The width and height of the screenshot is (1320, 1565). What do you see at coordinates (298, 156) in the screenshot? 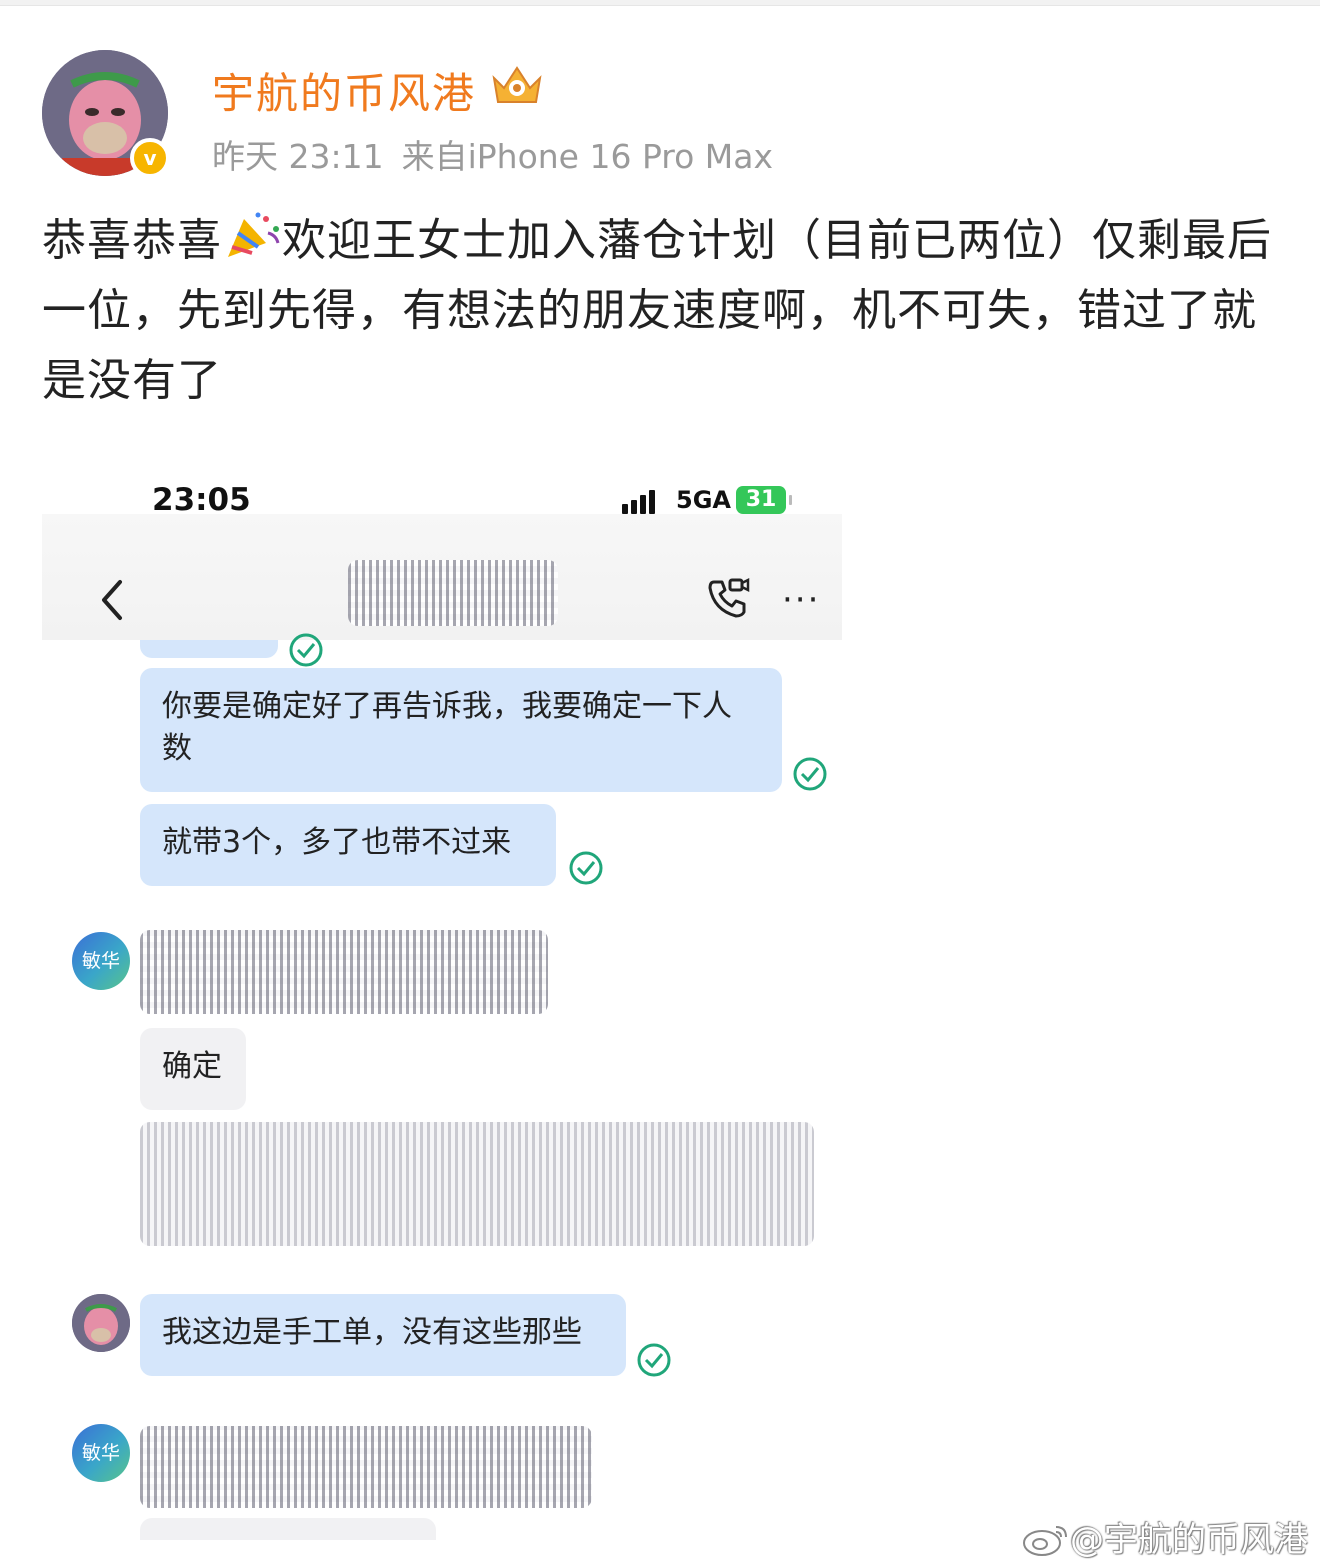
I see `post-time: 昨天 23:11` at bounding box center [298, 156].